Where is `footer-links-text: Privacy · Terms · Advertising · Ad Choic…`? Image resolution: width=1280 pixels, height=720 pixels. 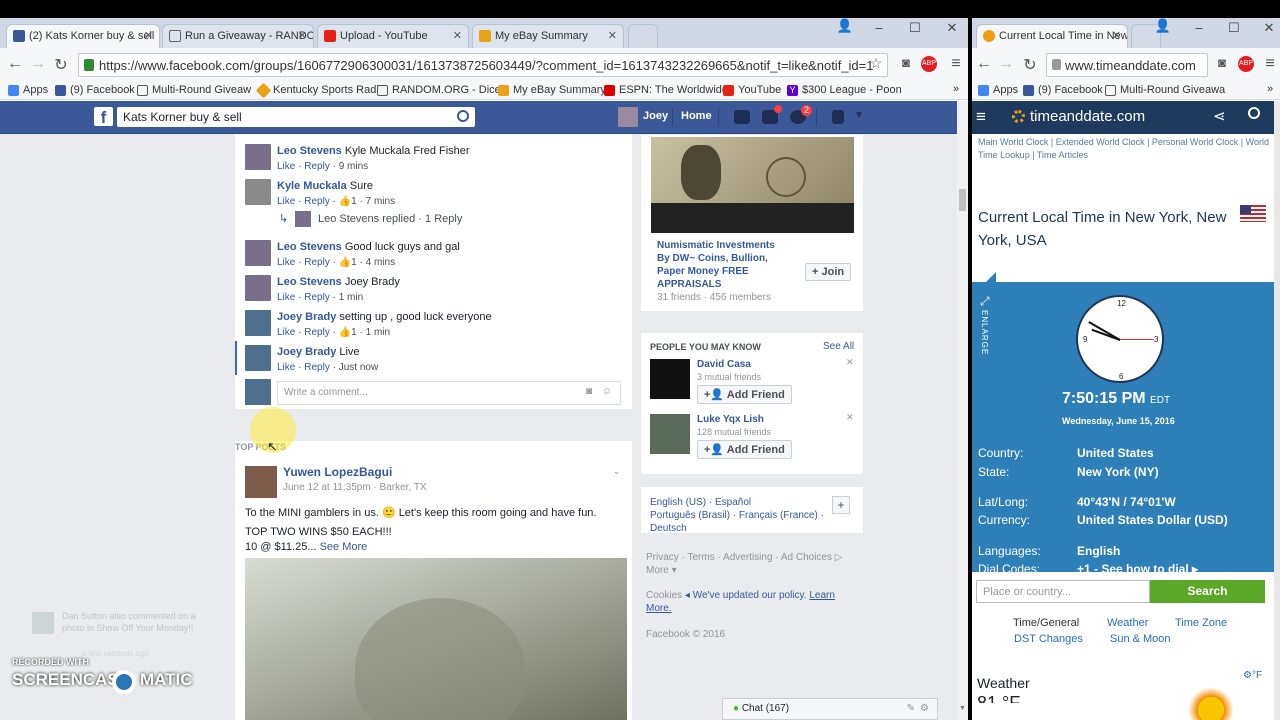
footer-links-text: Privacy · Terms · Advertising · Ad Choic… is located at coordinates (739, 557).